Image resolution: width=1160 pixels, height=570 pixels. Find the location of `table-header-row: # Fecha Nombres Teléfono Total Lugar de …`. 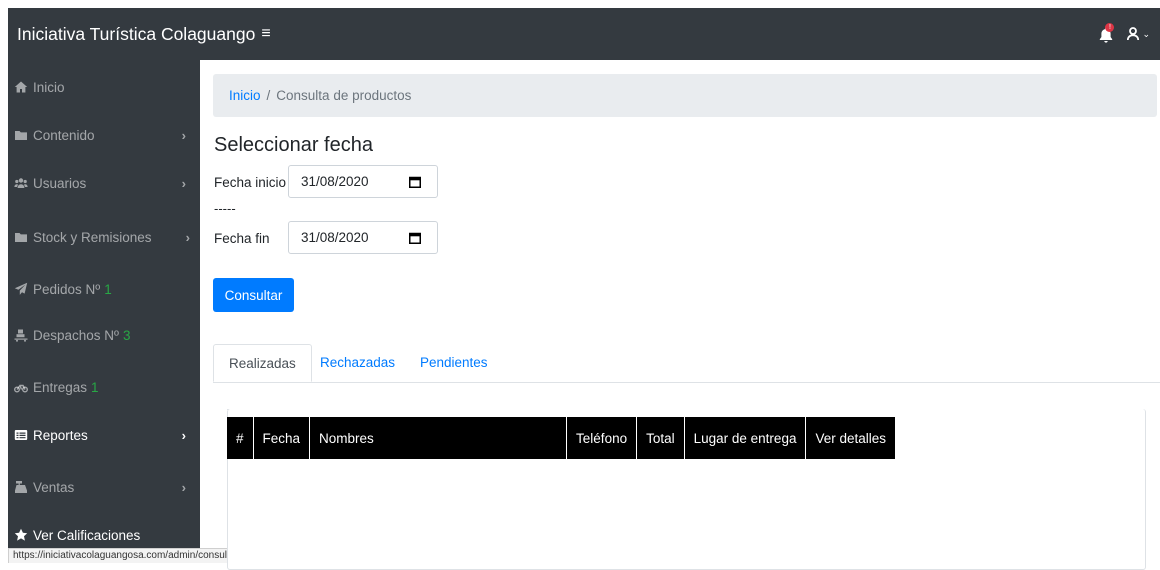

table-header-row: # Fecha Nombres Teléfono Total Lugar de … is located at coordinates (561, 438).